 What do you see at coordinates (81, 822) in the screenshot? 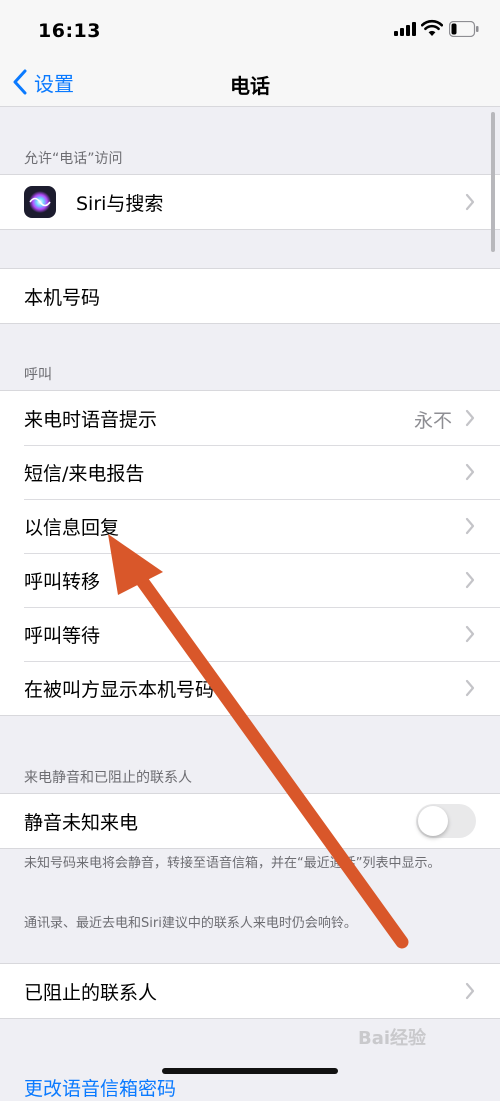
I see `silence-unknown-callers-label: 静音未知来电` at bounding box center [81, 822].